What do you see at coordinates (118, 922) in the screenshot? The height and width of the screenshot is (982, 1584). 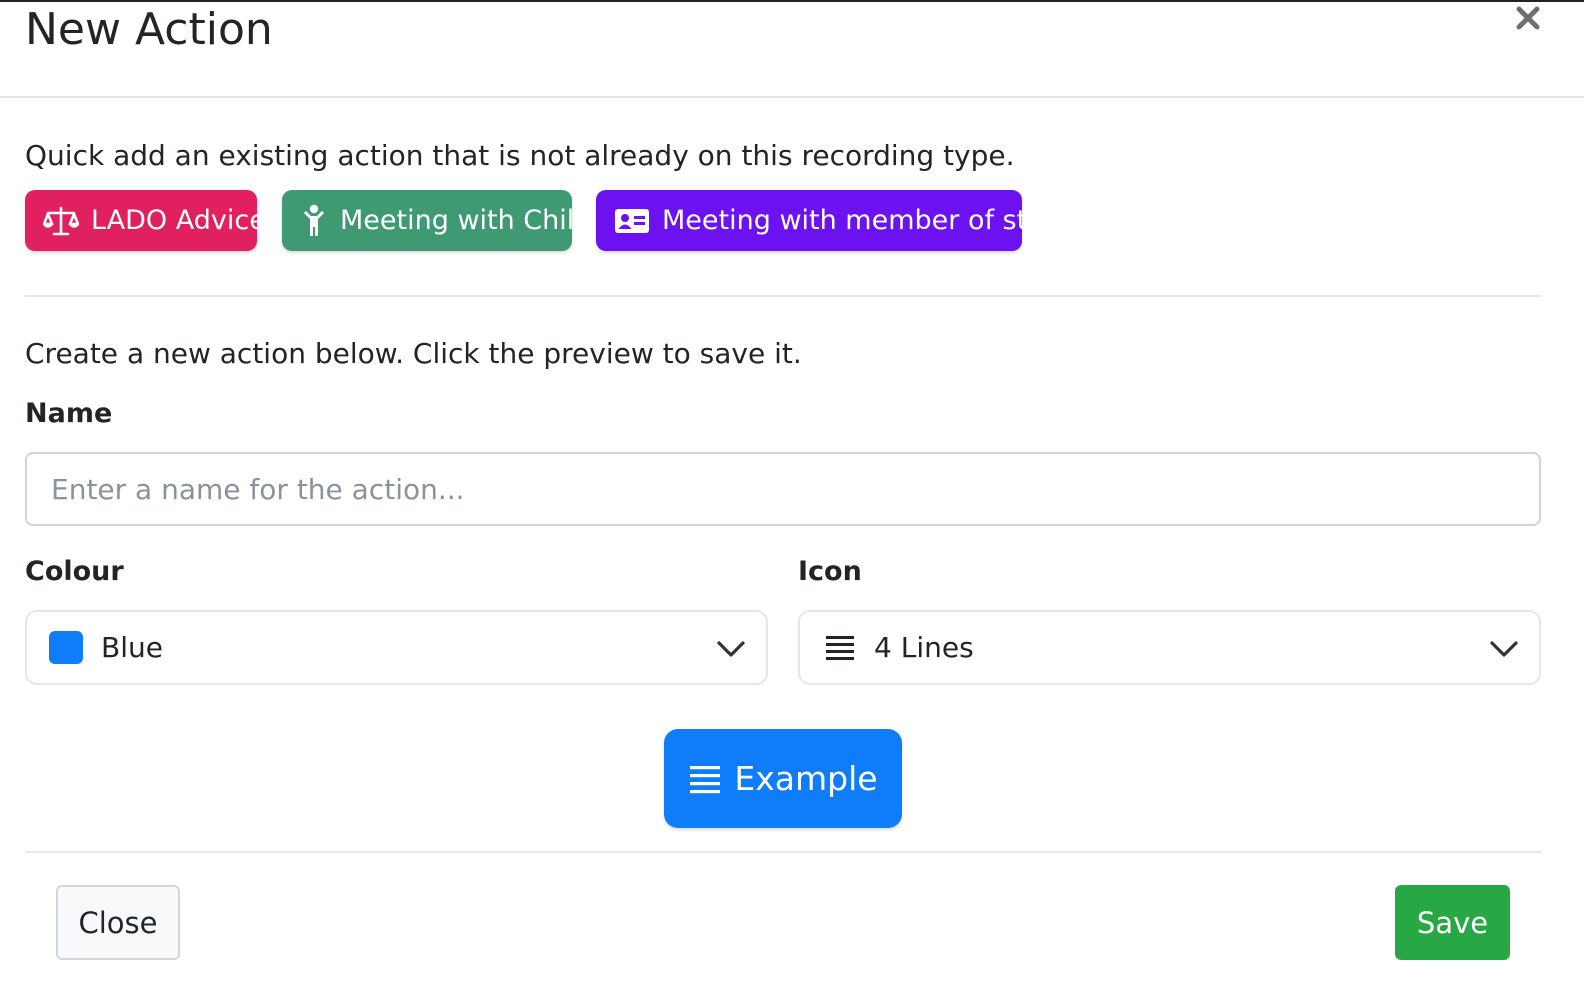 I see `close-button: Close` at bounding box center [118, 922].